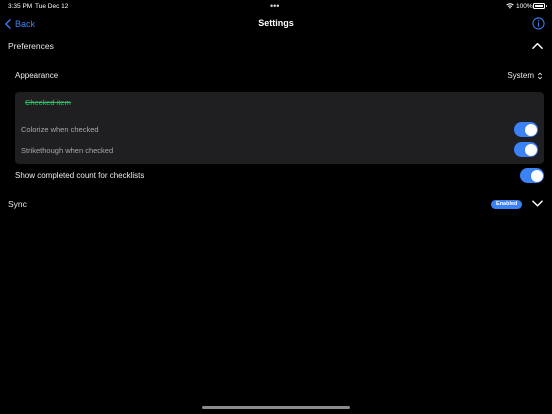  I want to click on home-indicator, so click(276, 407).